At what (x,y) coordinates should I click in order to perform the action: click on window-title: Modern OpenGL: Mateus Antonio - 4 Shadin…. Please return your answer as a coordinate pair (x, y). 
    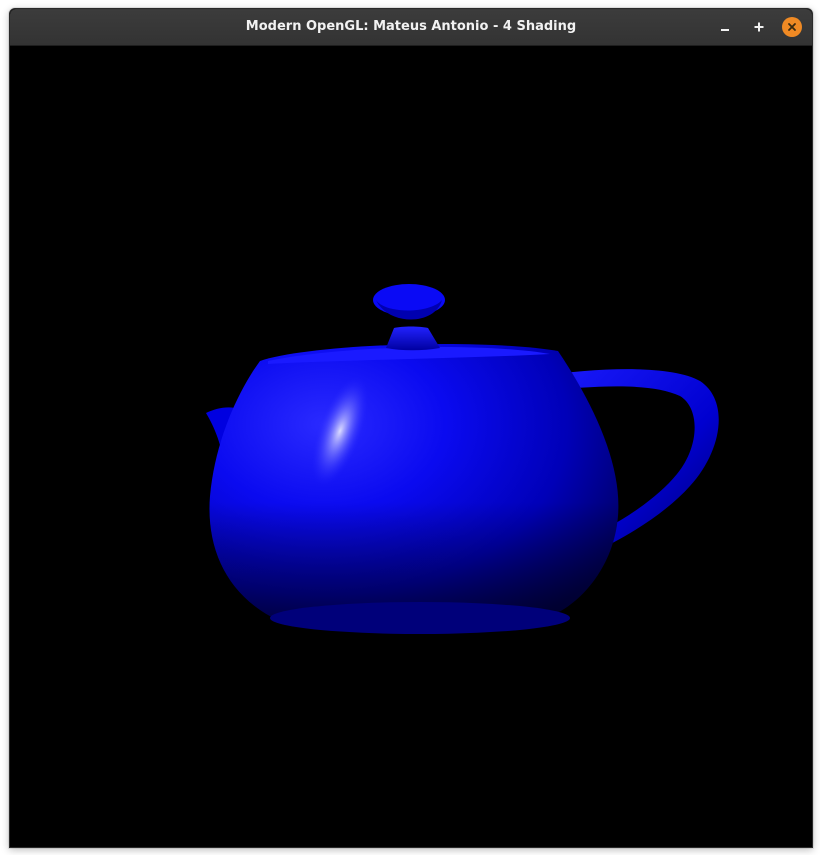
    Looking at the image, I should click on (411, 26).